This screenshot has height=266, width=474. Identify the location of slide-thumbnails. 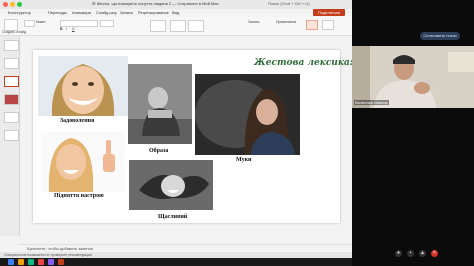
(10, 136).